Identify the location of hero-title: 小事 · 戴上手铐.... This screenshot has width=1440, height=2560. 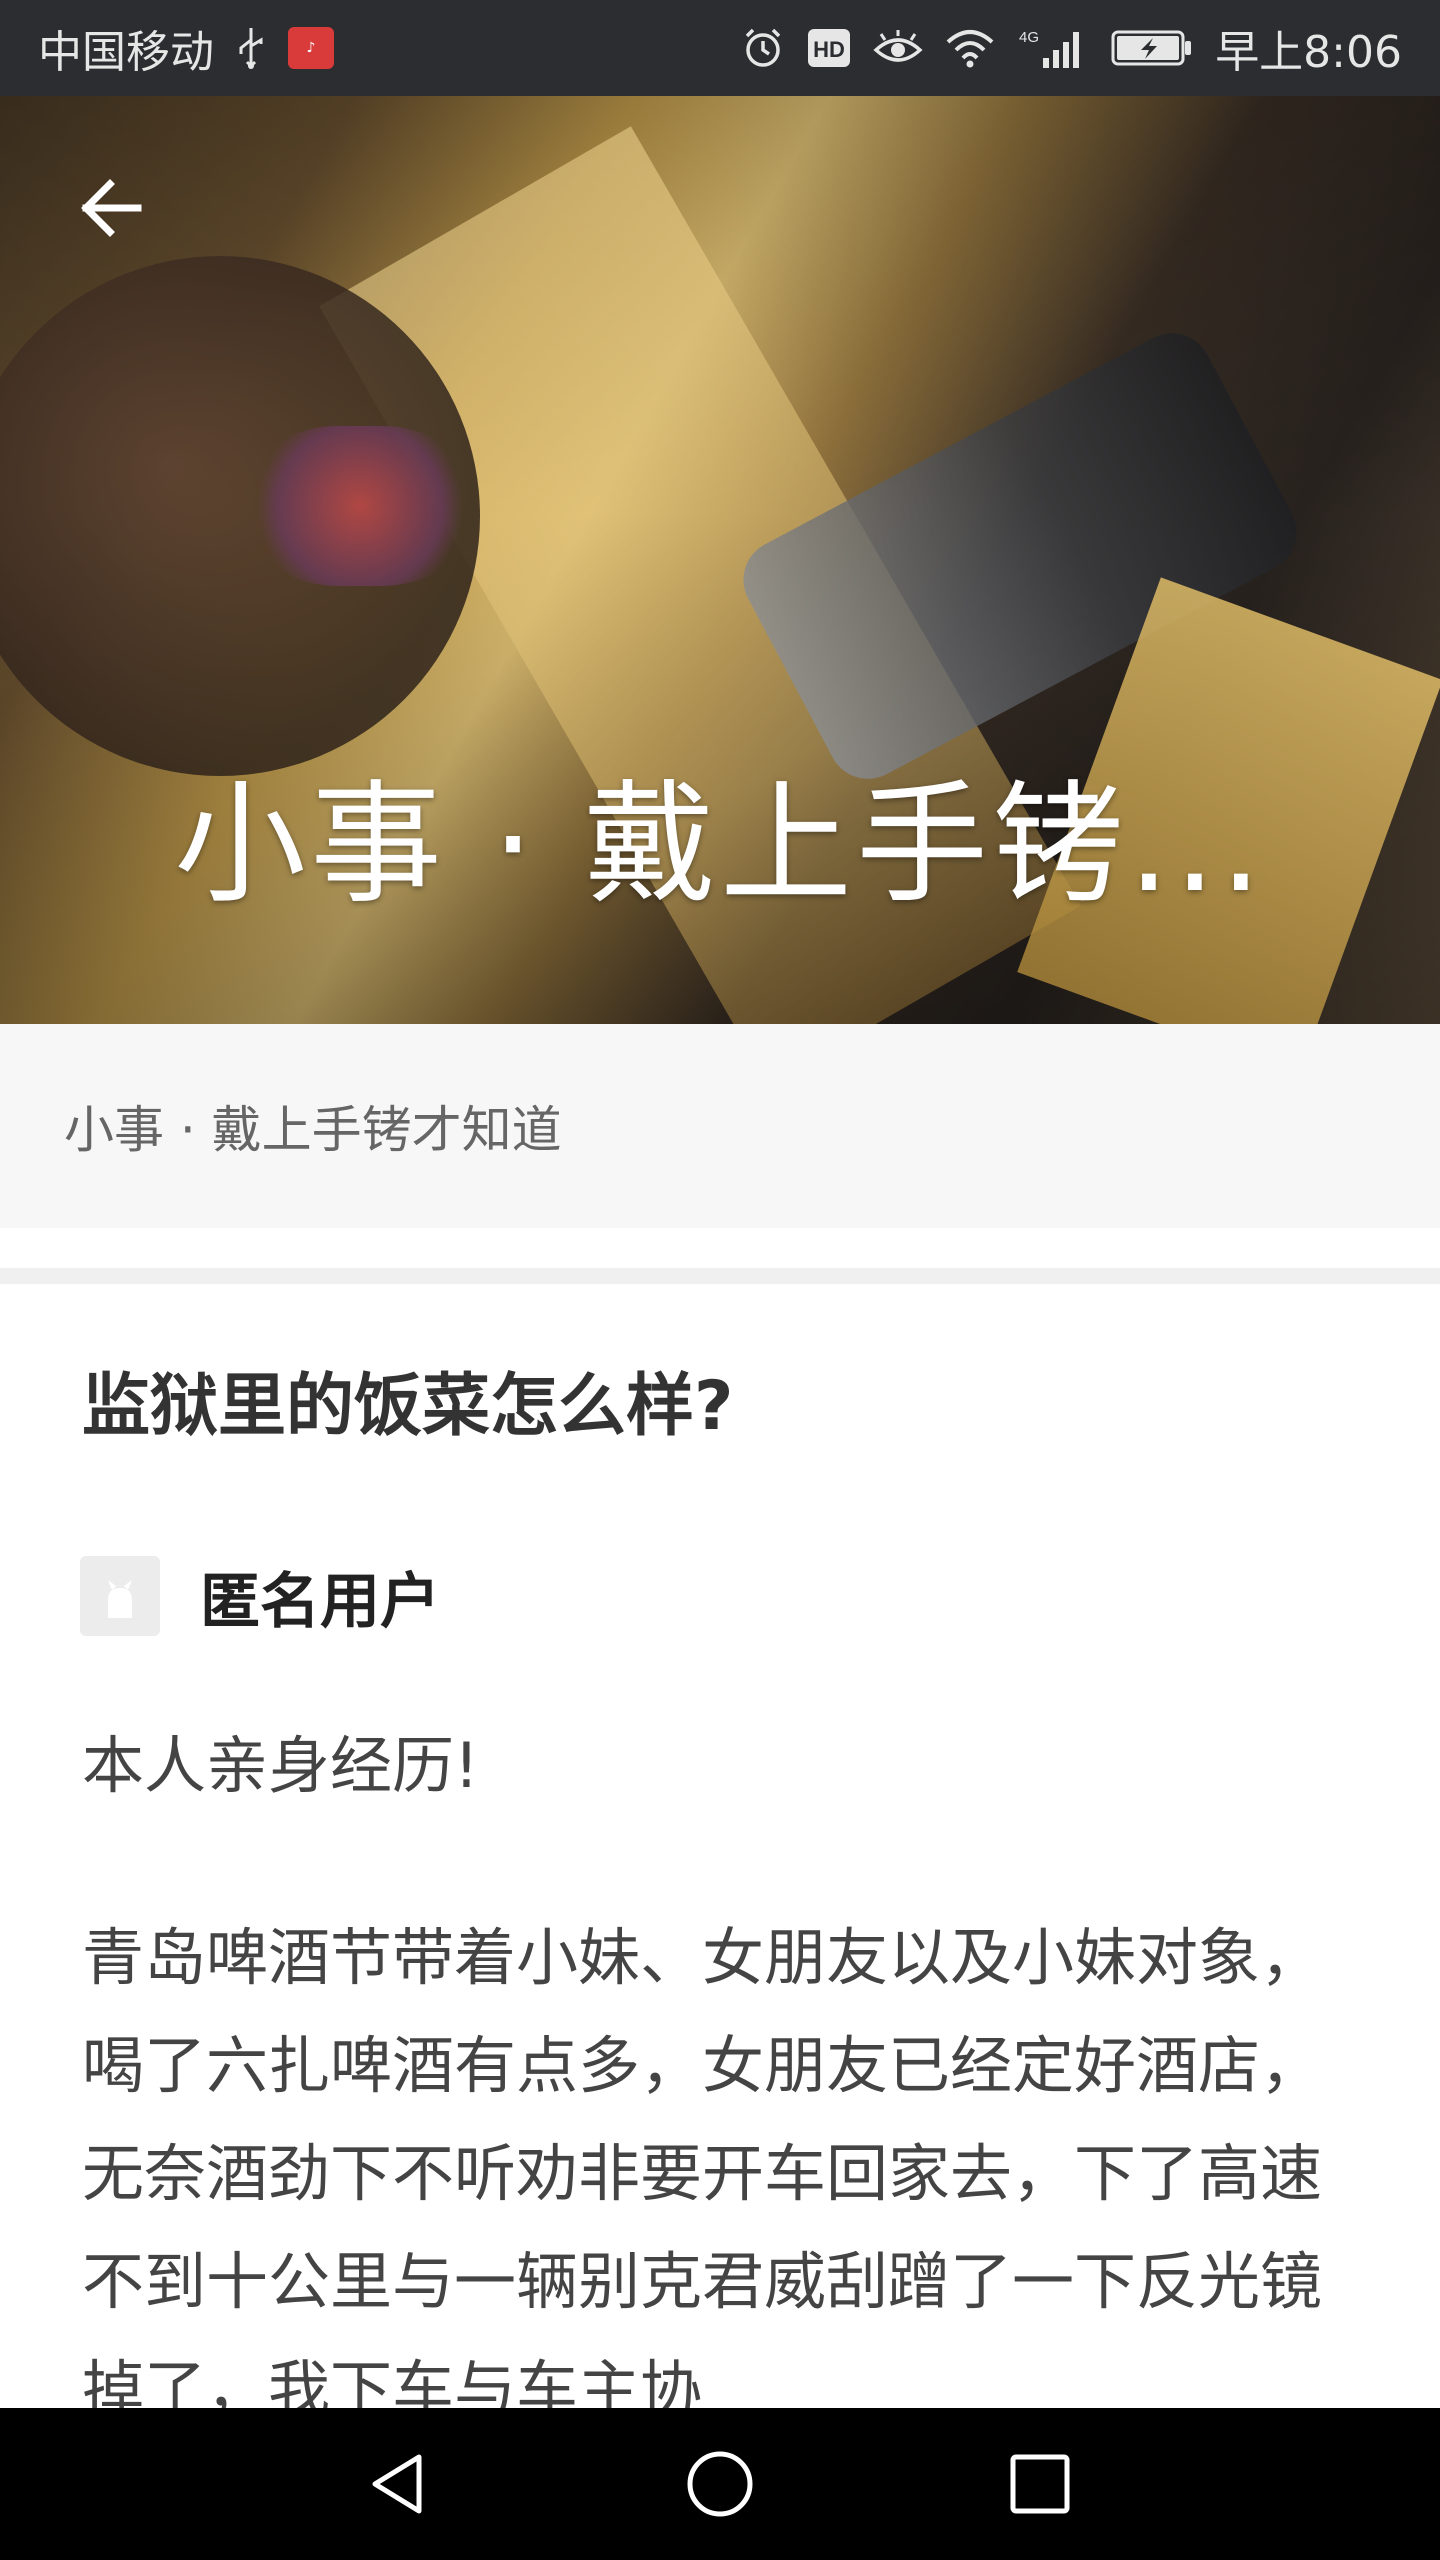
(720, 845).